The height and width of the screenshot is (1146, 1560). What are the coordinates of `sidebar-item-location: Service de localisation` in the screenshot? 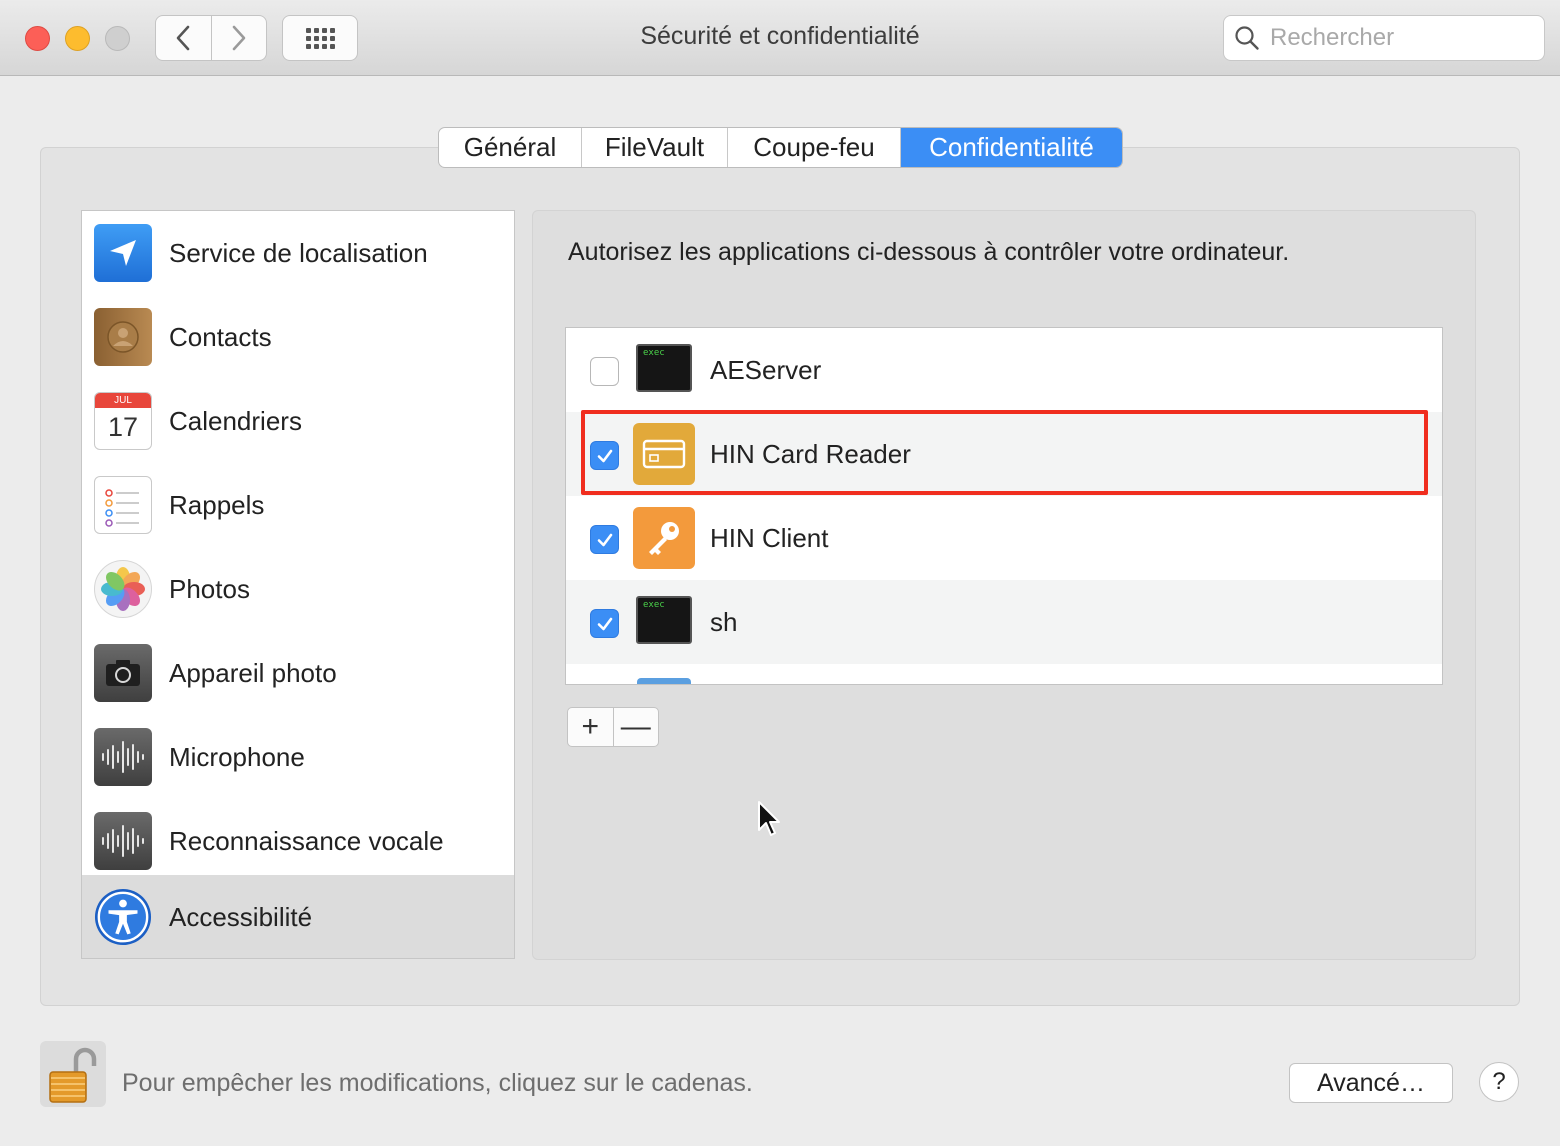 It's located at (298, 253).